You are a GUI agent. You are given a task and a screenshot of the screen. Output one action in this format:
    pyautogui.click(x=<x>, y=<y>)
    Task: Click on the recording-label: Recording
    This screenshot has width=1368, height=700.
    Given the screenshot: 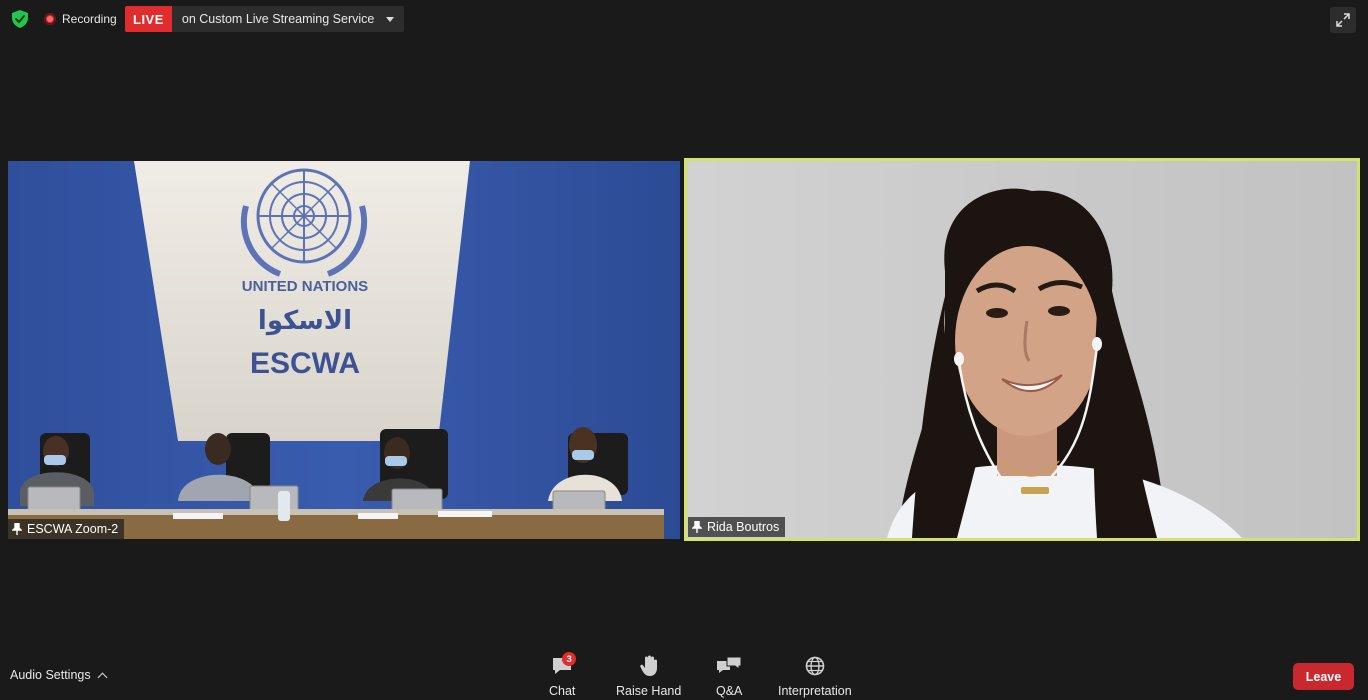 What is the action you would take?
    pyautogui.click(x=89, y=19)
    